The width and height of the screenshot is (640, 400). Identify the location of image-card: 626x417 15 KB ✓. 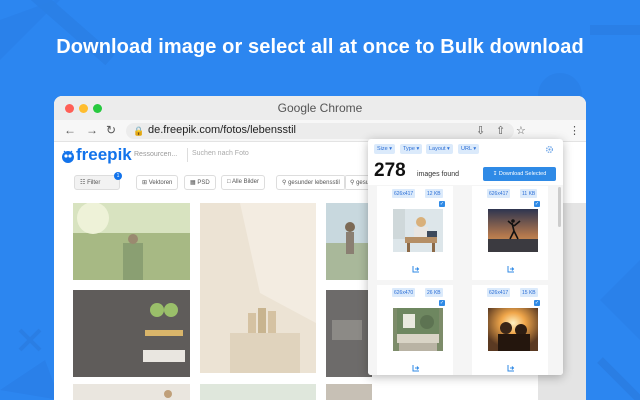
(510, 330).